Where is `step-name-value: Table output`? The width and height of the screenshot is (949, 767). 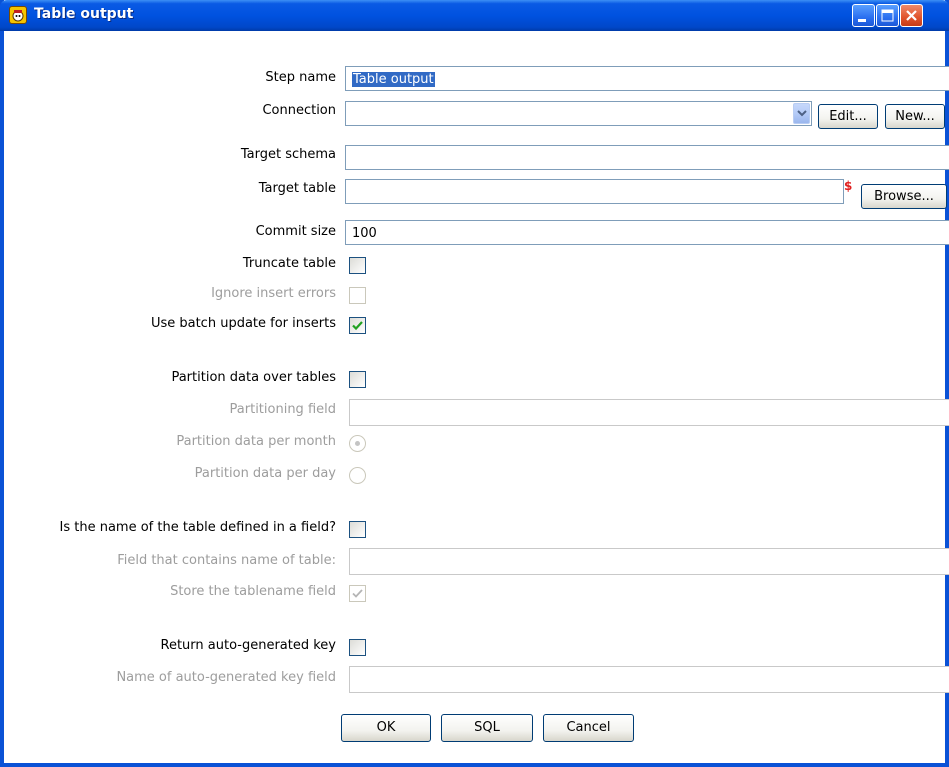 step-name-value: Table output is located at coordinates (393, 79).